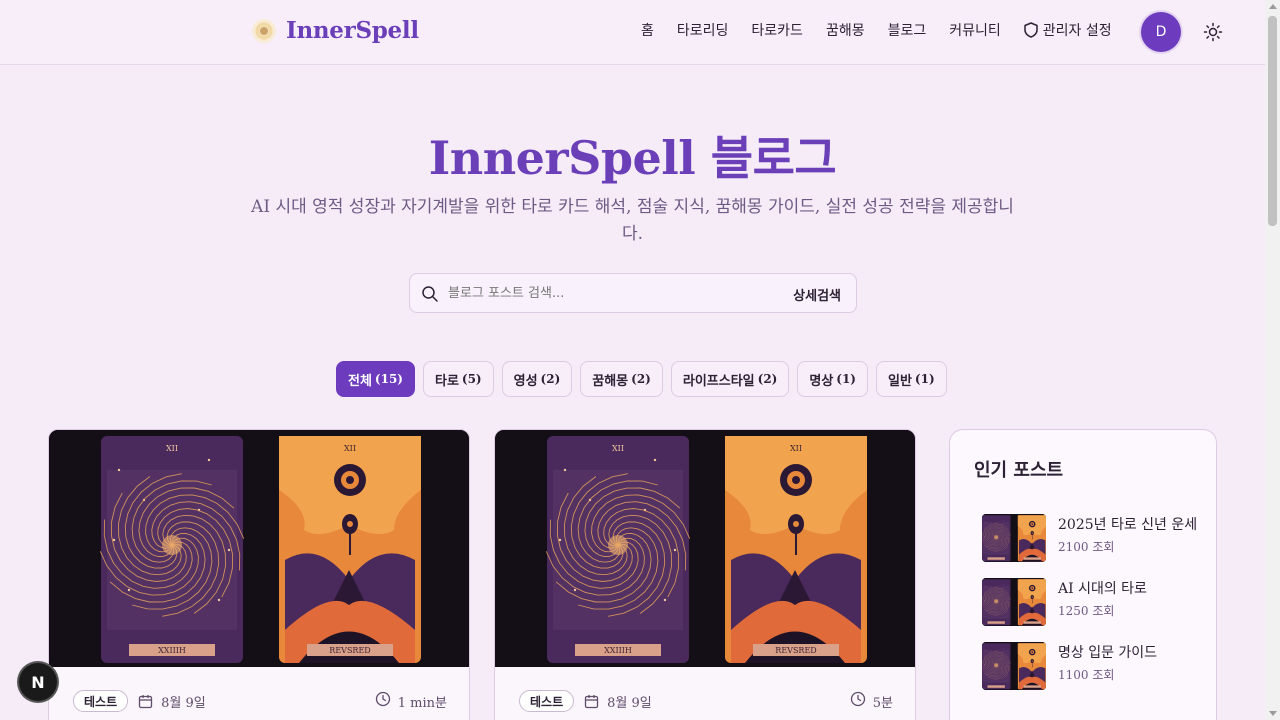  I want to click on admin-label: 관리자 설정, so click(1077, 31).